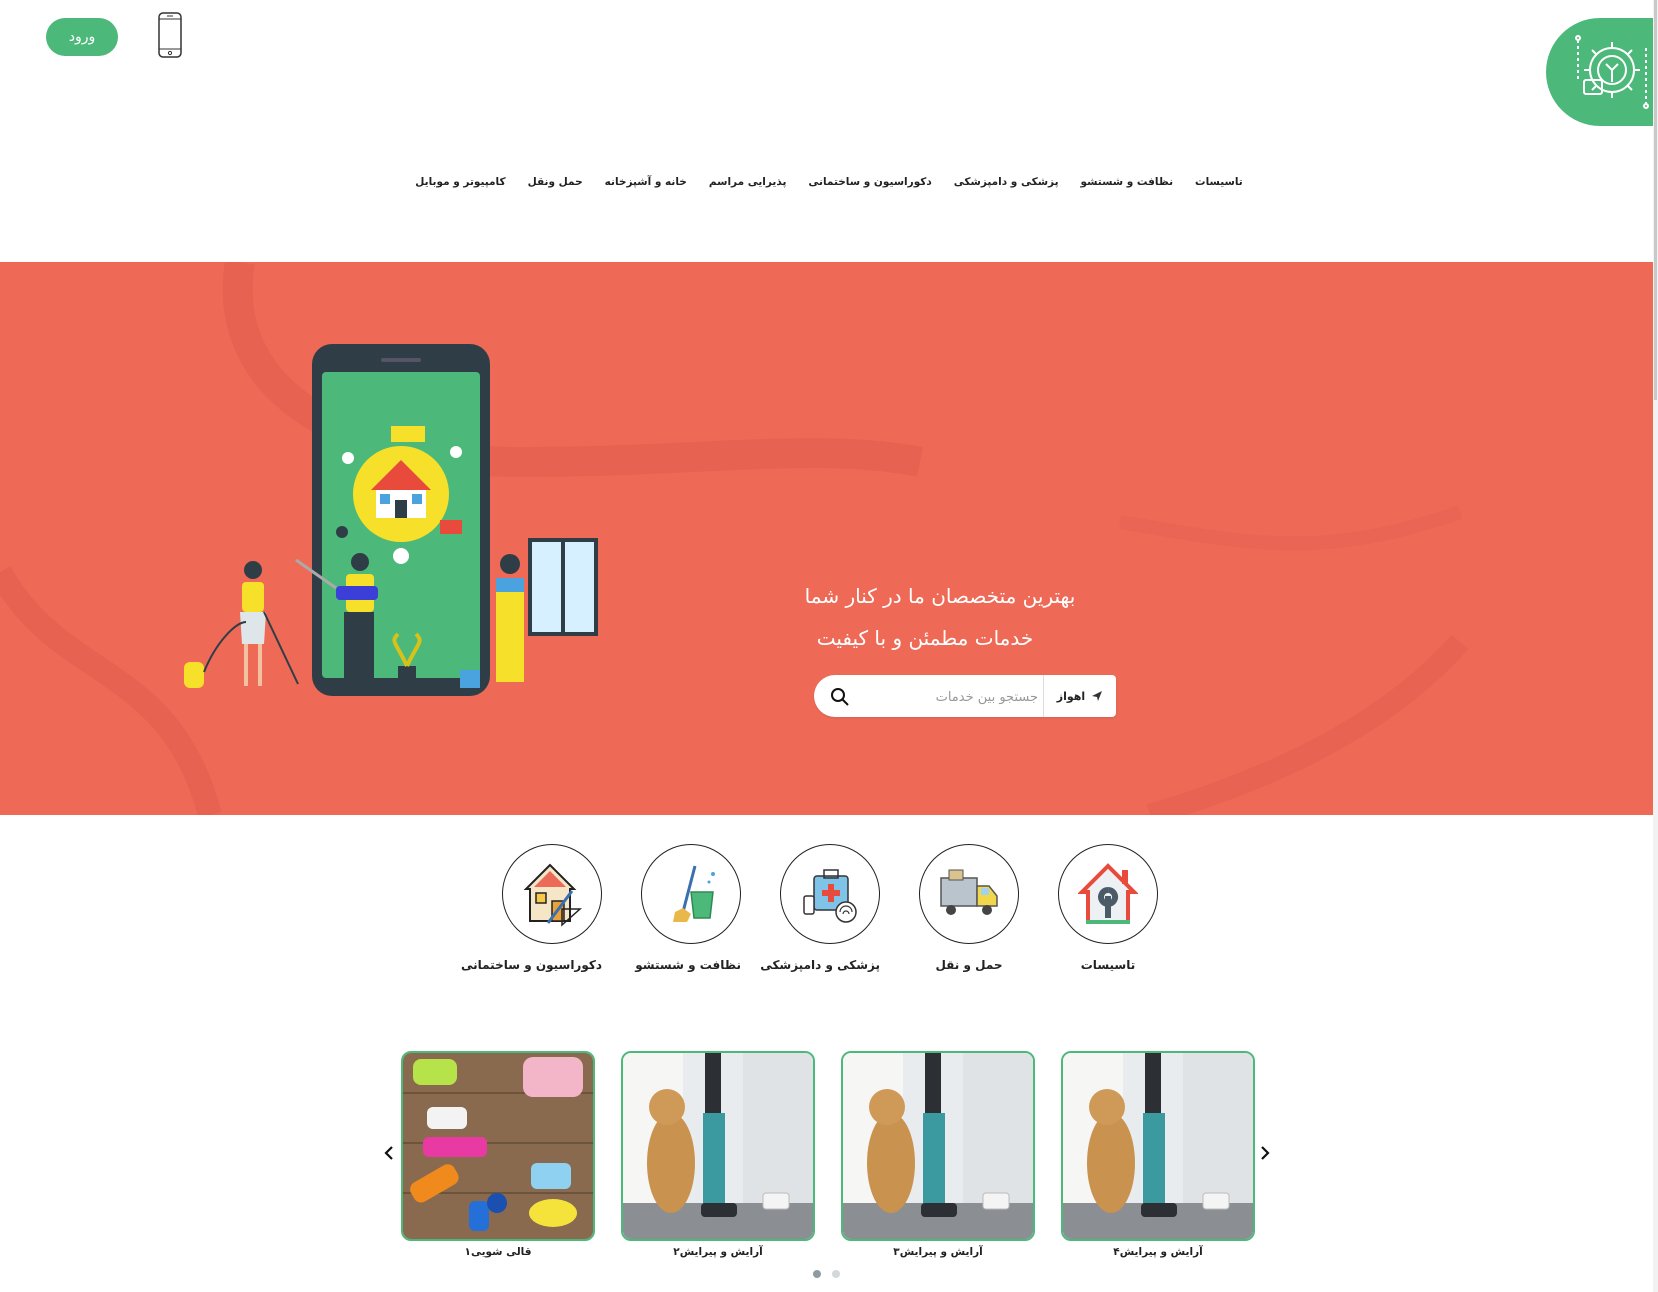 Image resolution: width=1658 pixels, height=1292 pixels. Describe the element at coordinates (460, 187) in the screenshot. I see `nav-item-computer-mobile: کامپیوتر و موبایل` at that location.